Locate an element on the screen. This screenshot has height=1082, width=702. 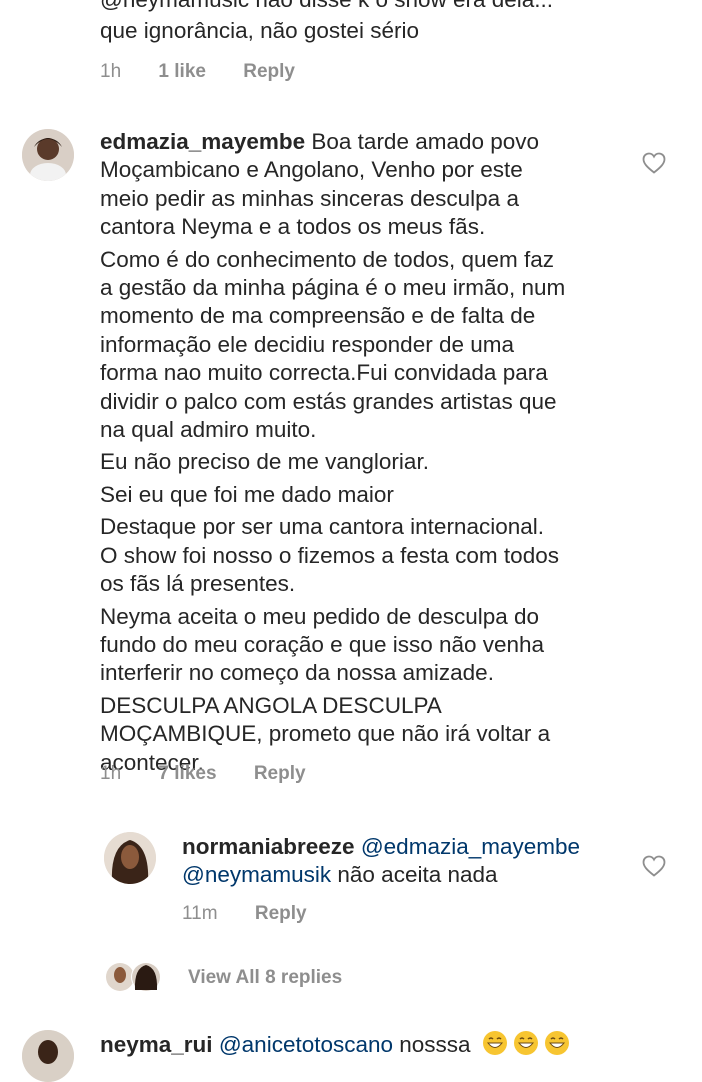
top-comment-meta: 1h 1 like Reply is located at coordinates (213, 72).